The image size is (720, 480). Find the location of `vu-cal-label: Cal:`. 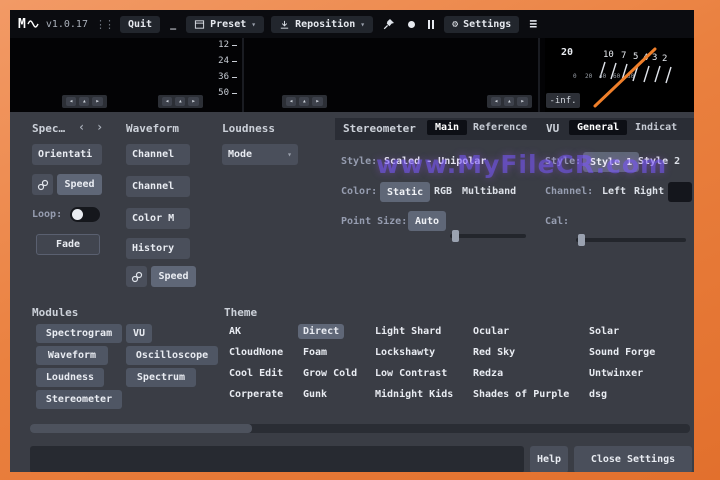

vu-cal-label: Cal: is located at coordinates (557, 221).